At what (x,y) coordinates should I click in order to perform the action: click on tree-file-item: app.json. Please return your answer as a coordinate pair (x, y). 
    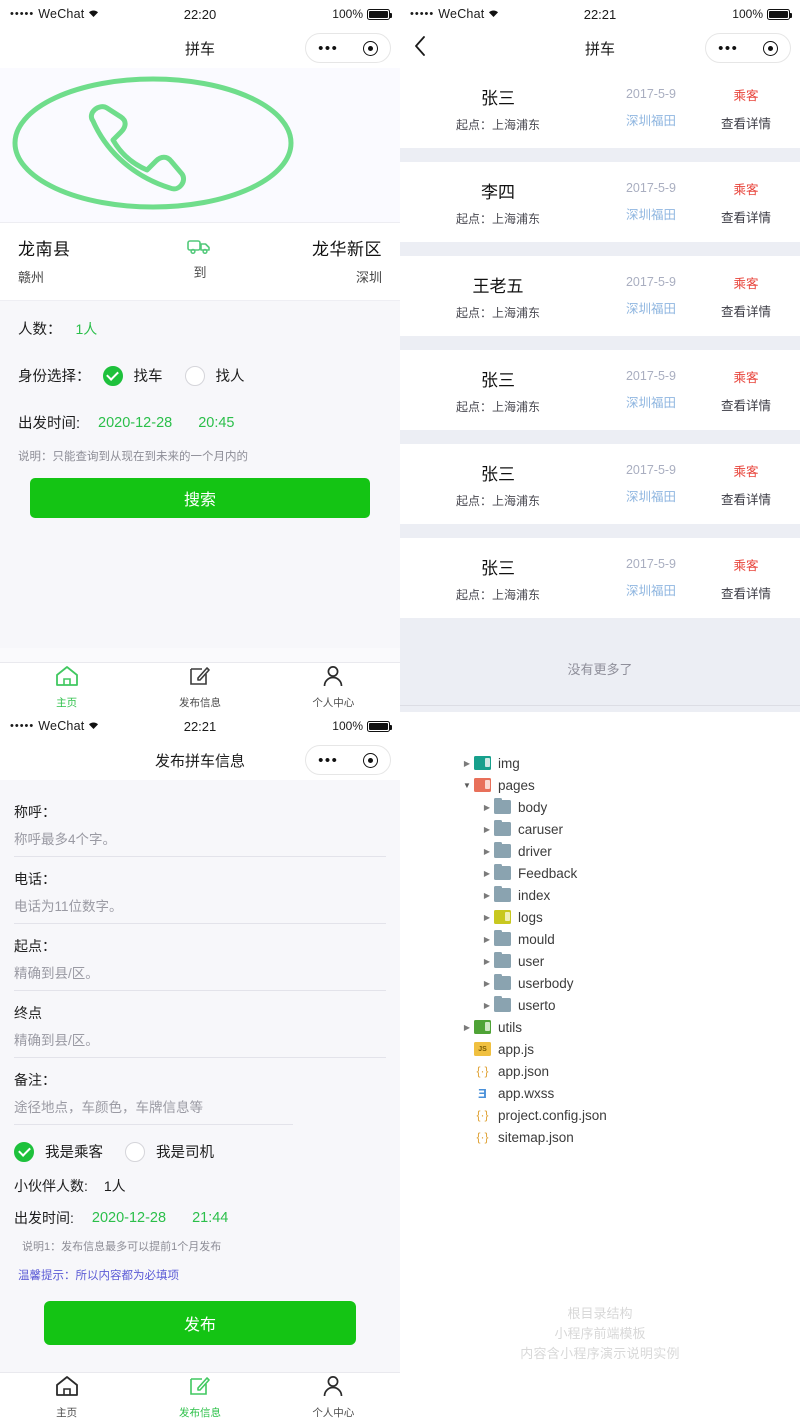
    Looking at the image, I should click on (630, 1071).